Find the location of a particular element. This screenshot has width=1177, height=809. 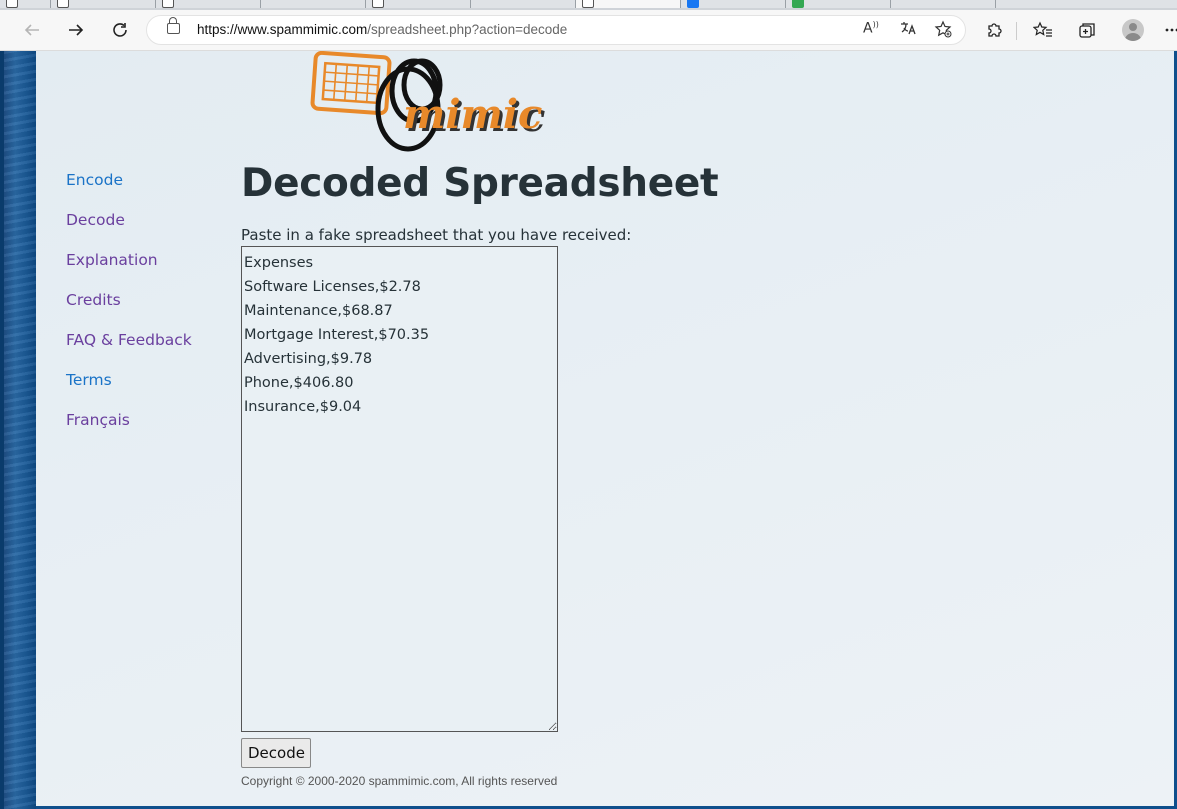

logo-text: mimic is located at coordinates (472, 114).